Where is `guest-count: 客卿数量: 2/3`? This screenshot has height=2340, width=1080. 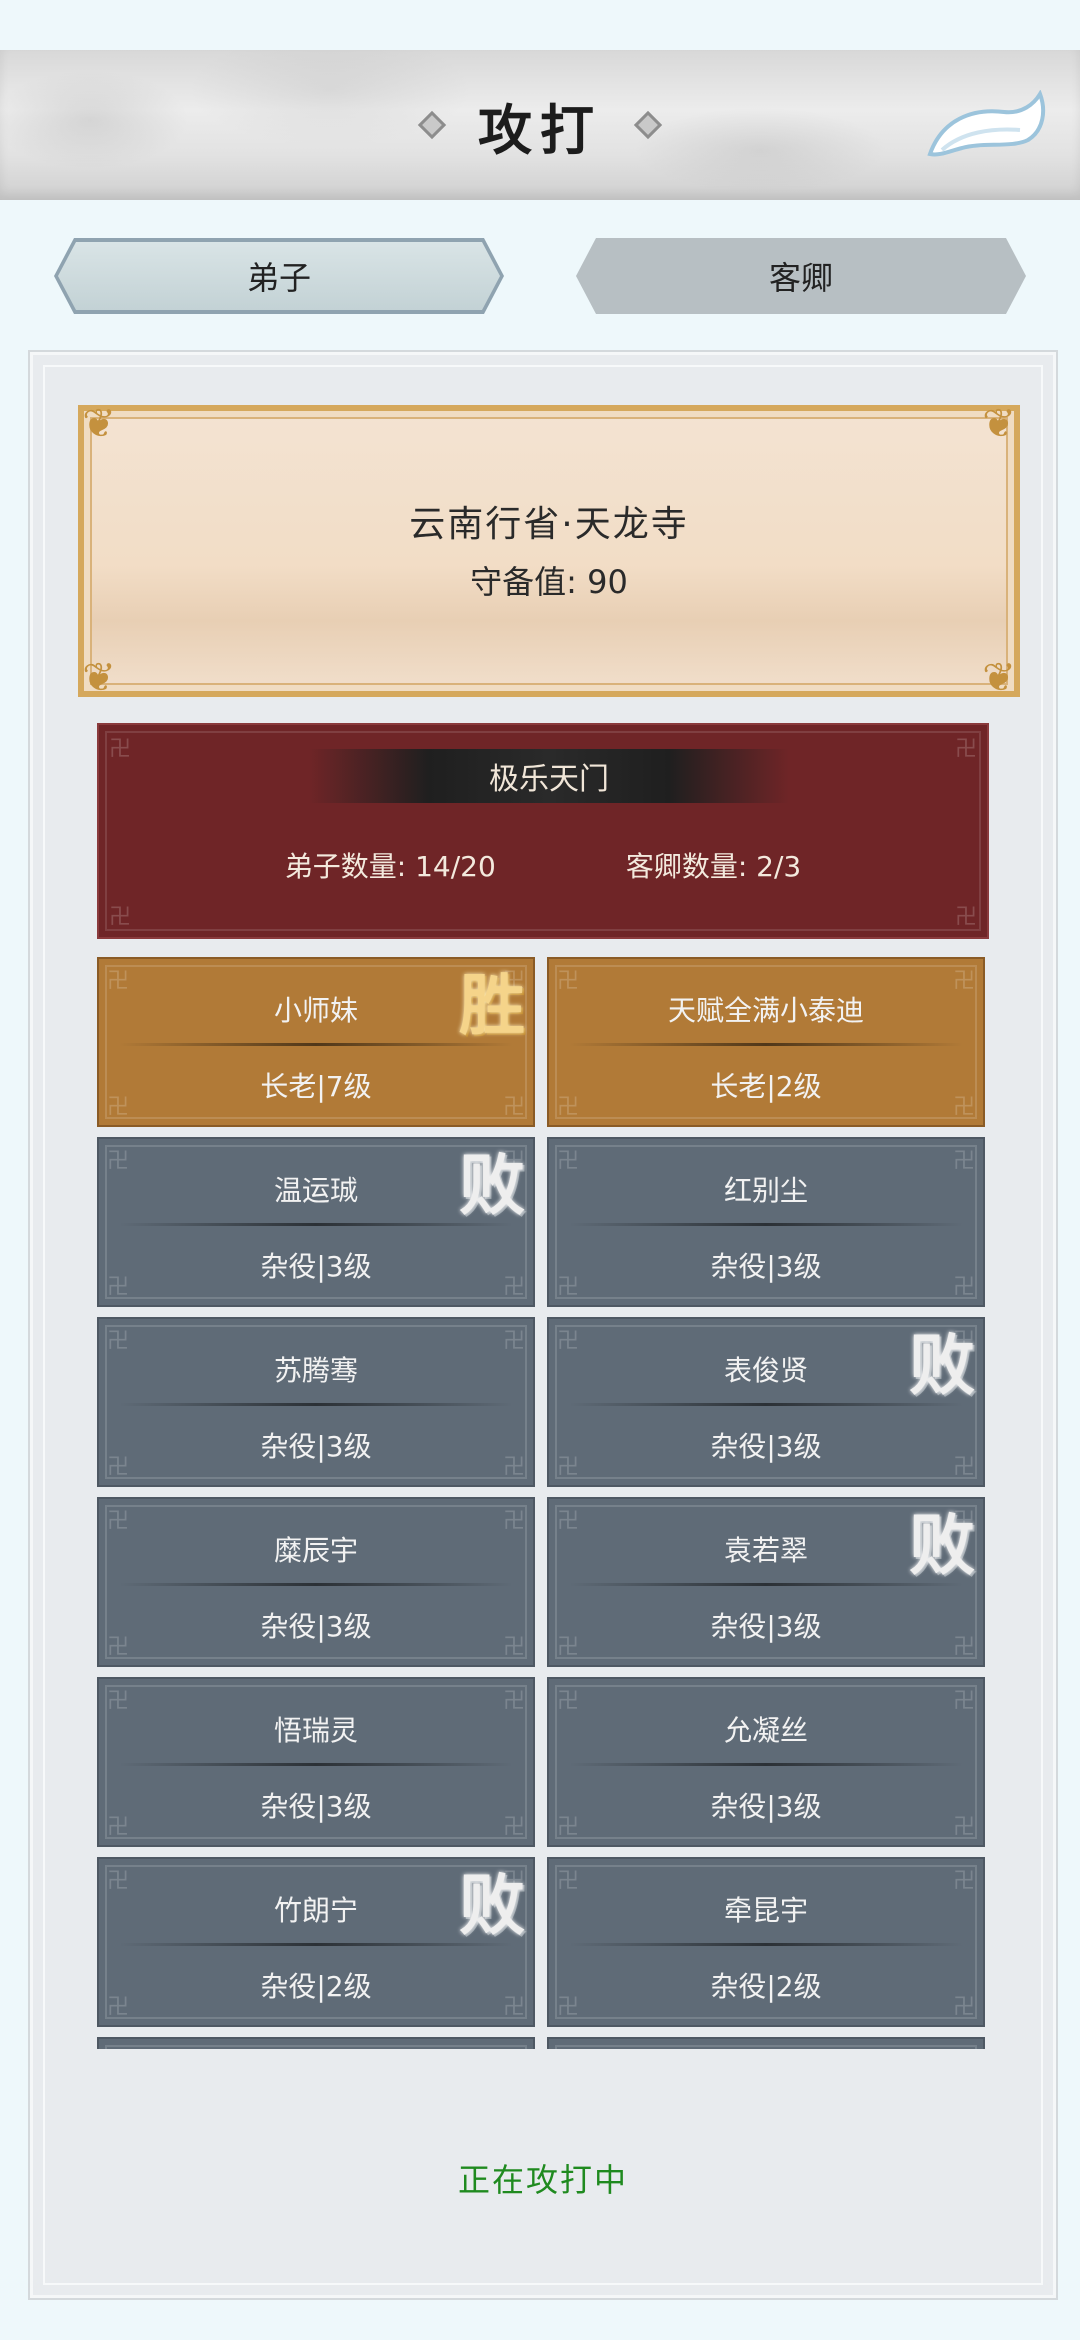 guest-count: 客卿数量: 2/3 is located at coordinates (713, 866).